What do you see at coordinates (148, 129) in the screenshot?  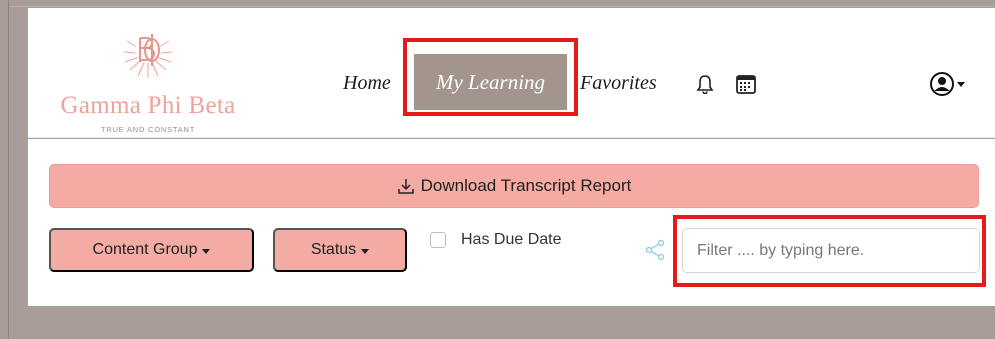 I see `brand-tagline: TRUE AND CONSTANT` at bounding box center [148, 129].